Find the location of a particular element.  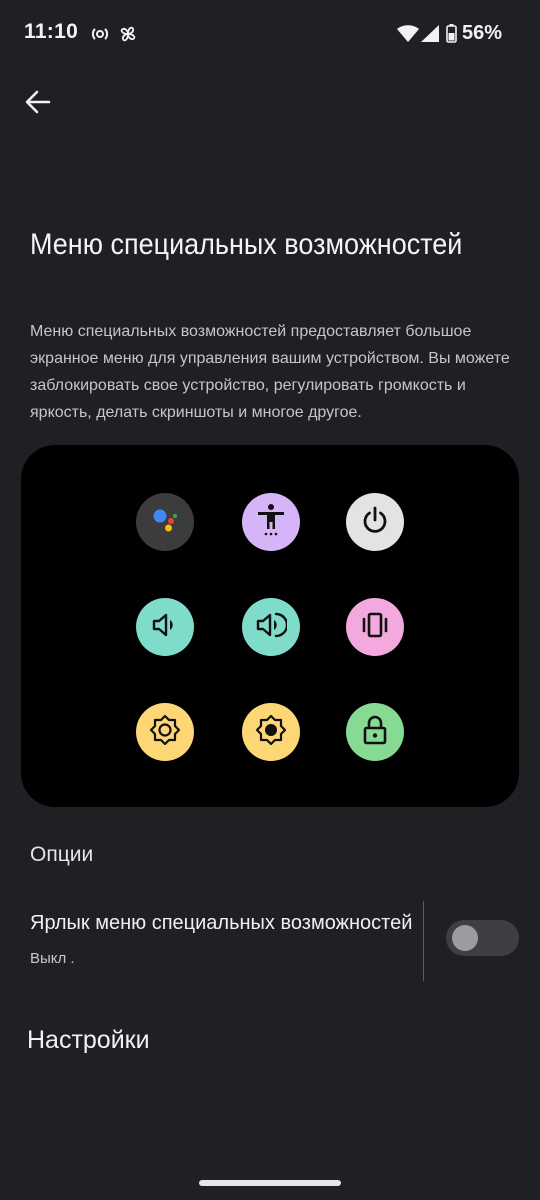

option-divider is located at coordinates (423, 941).